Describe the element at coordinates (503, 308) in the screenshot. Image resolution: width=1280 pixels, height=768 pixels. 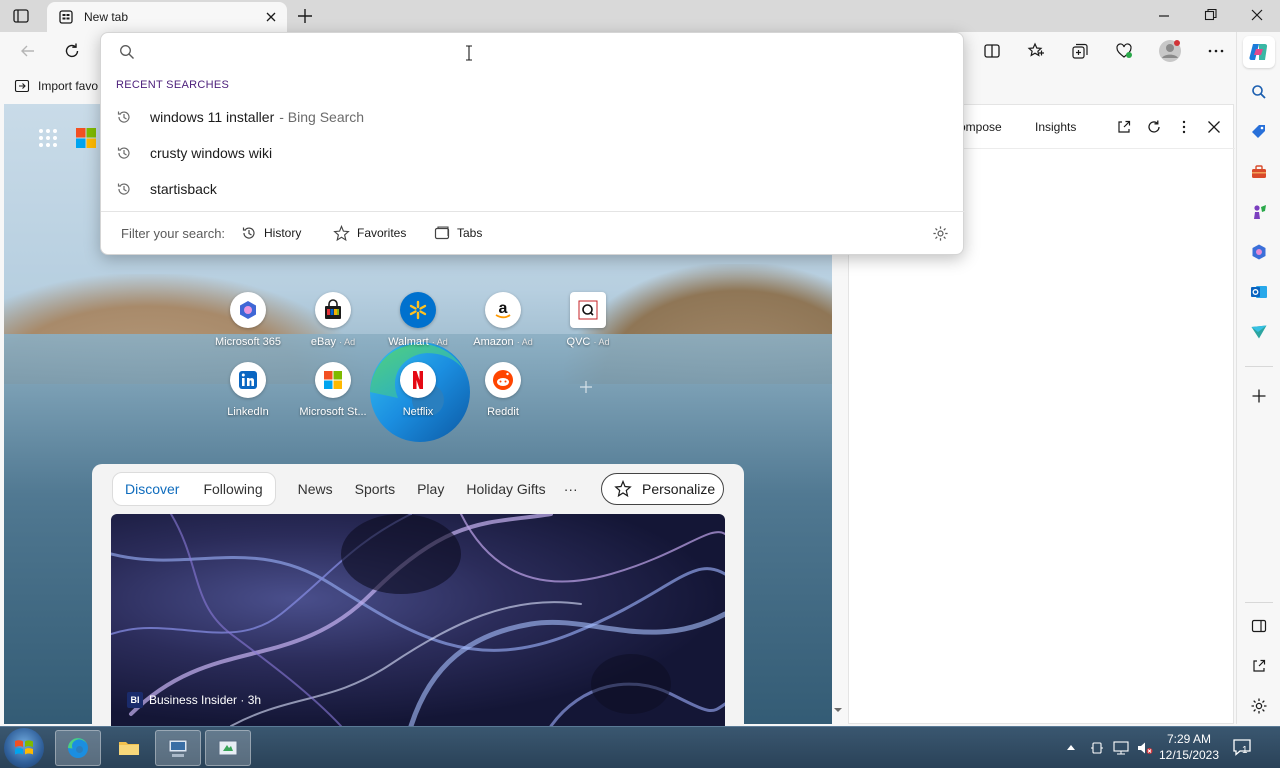
I see `svg-text: a` at that location.